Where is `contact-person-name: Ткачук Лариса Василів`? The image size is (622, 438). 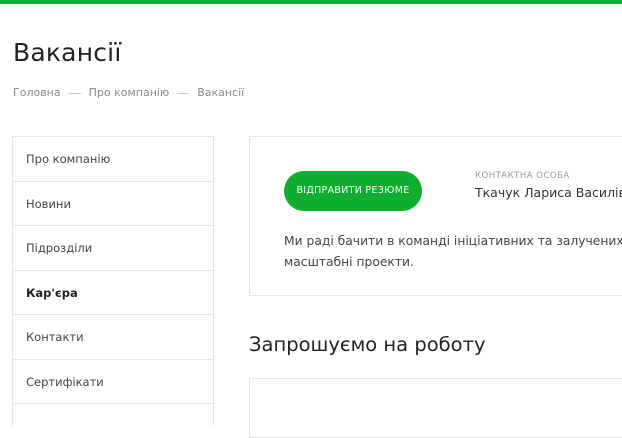 contact-person-name: Ткачук Лариса Василів is located at coordinates (548, 192).